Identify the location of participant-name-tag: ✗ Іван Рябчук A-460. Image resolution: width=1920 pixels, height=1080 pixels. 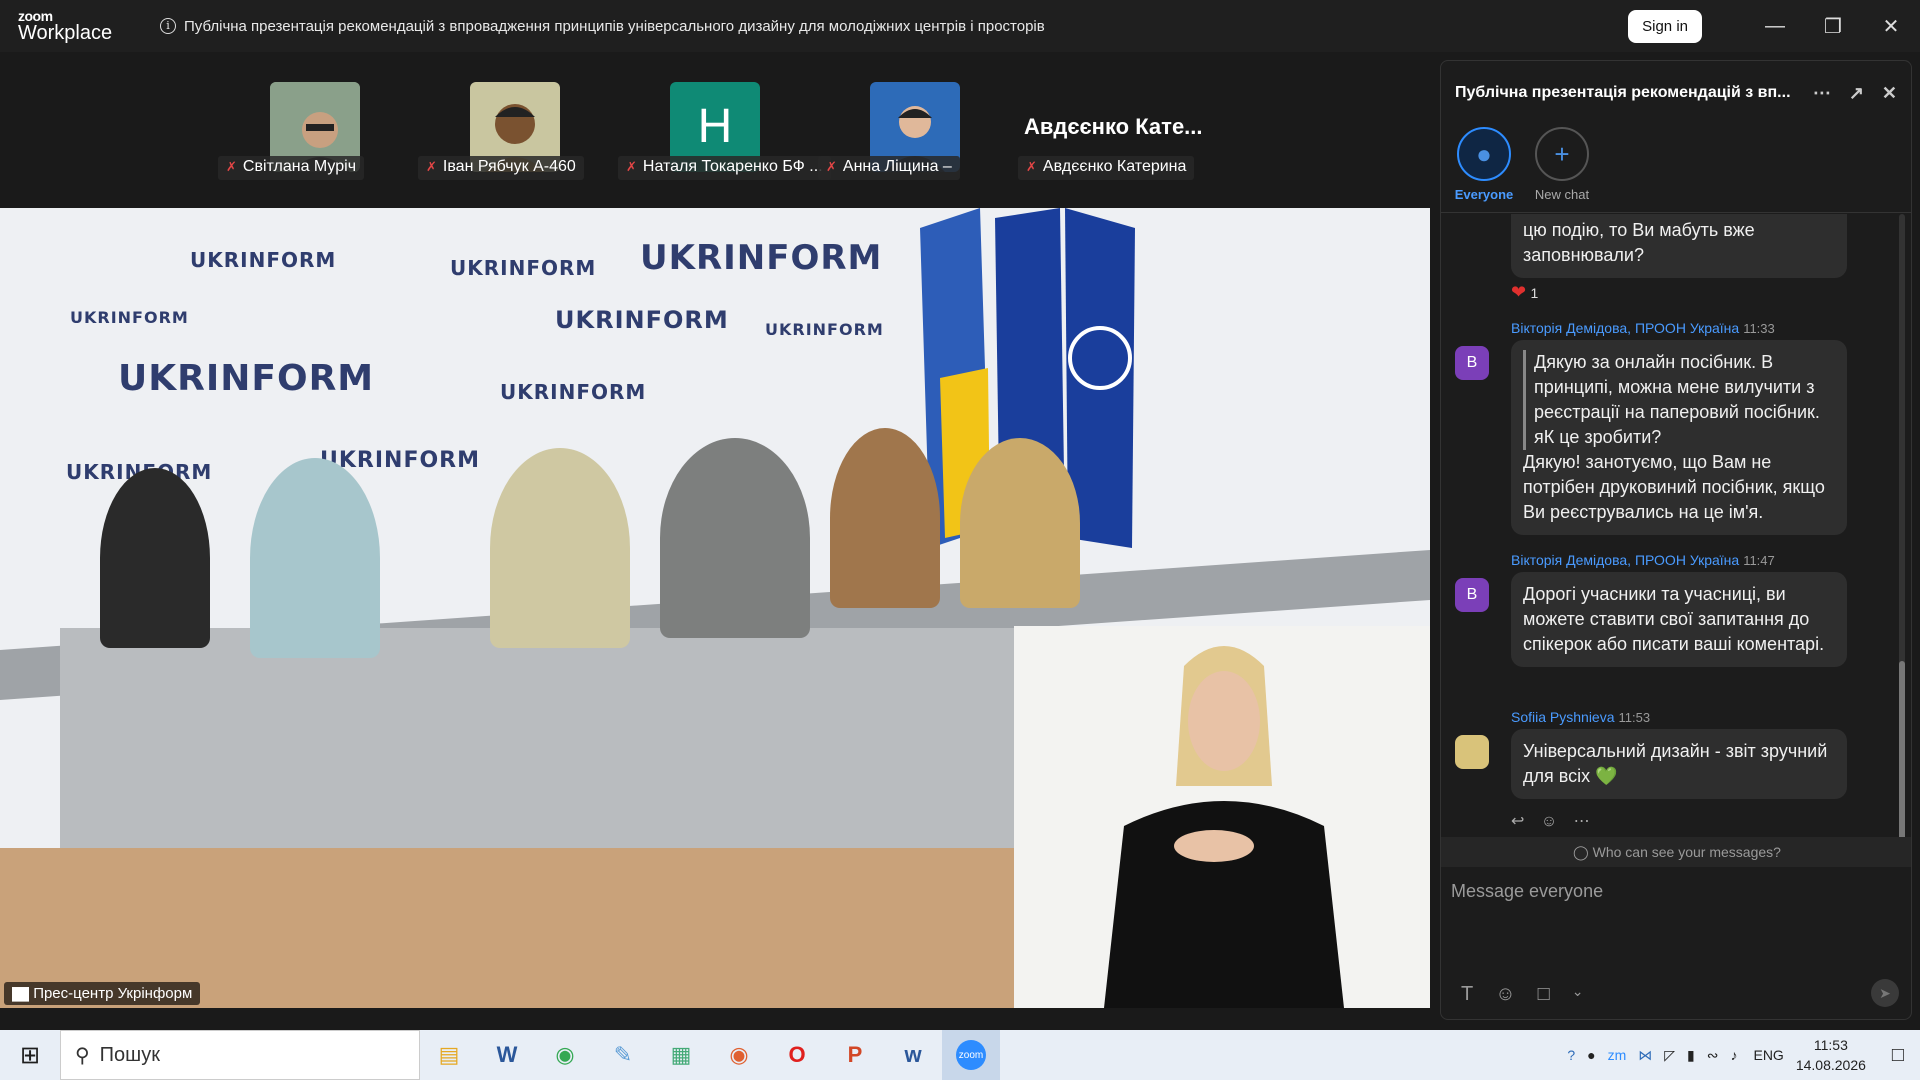
(501, 168).